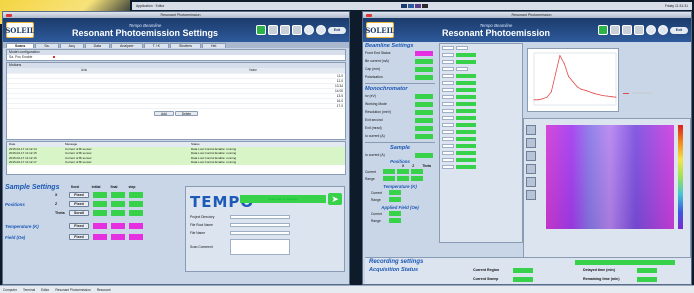 The height and width of the screenshot is (293, 694). Describe the element at coordinates (185, 45) in the screenshot. I see `tab-shutters: Shutters` at that location.